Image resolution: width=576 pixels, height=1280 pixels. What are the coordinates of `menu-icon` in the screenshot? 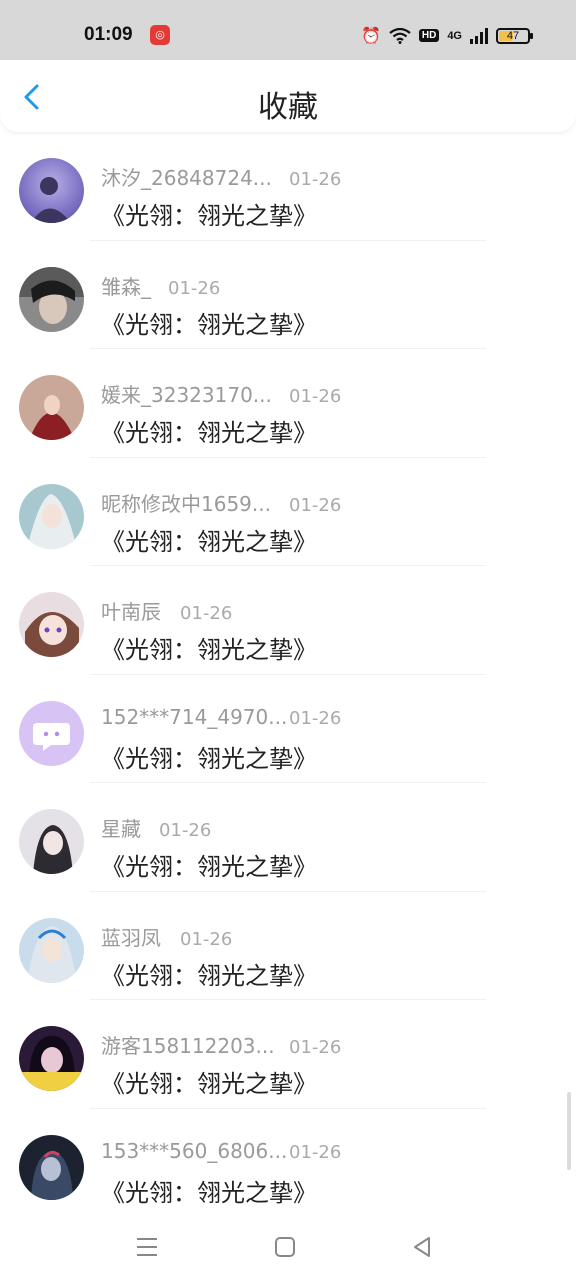 It's located at (147, 1247).